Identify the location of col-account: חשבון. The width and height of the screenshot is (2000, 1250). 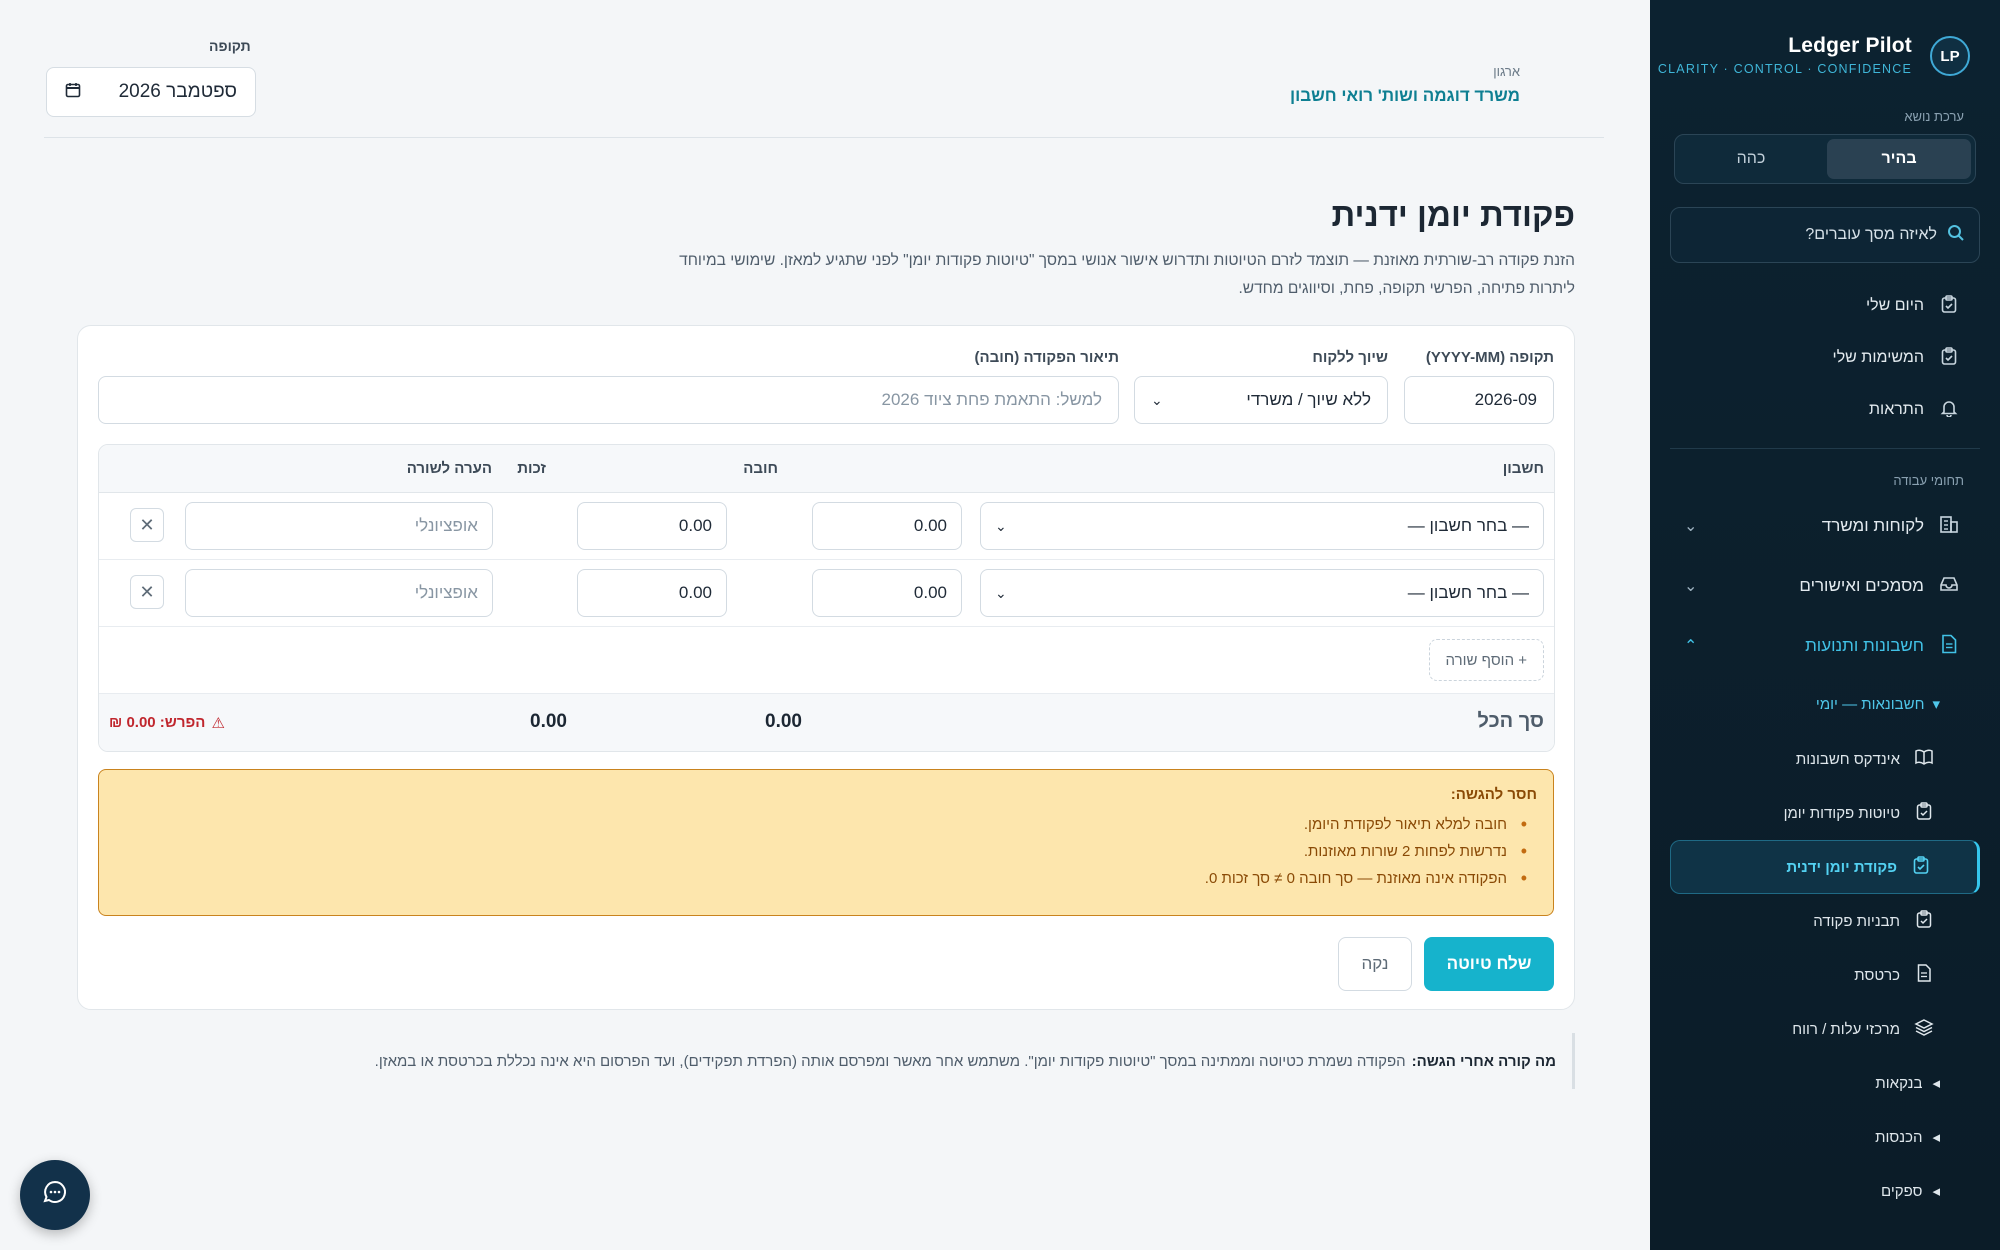
(1523, 468).